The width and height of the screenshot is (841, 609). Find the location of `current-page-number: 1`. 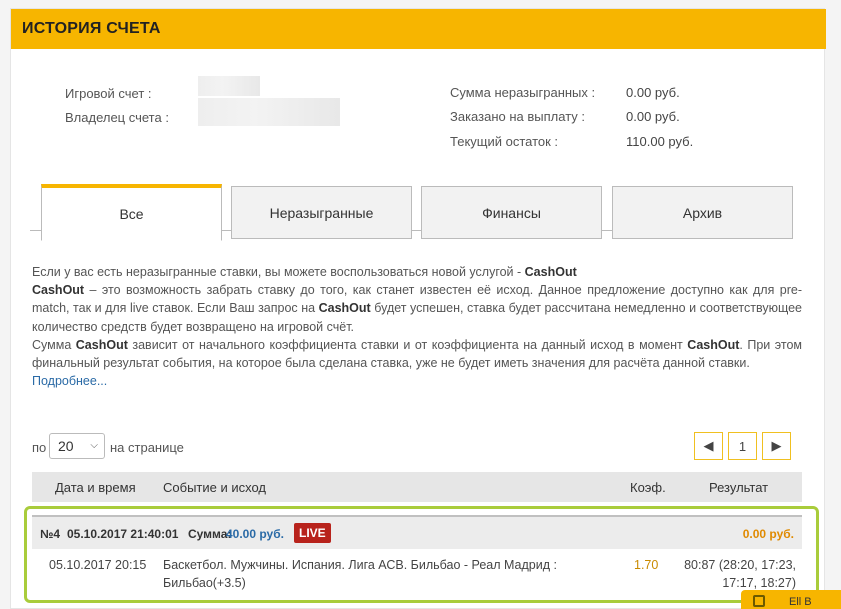

current-page-number: 1 is located at coordinates (742, 446).